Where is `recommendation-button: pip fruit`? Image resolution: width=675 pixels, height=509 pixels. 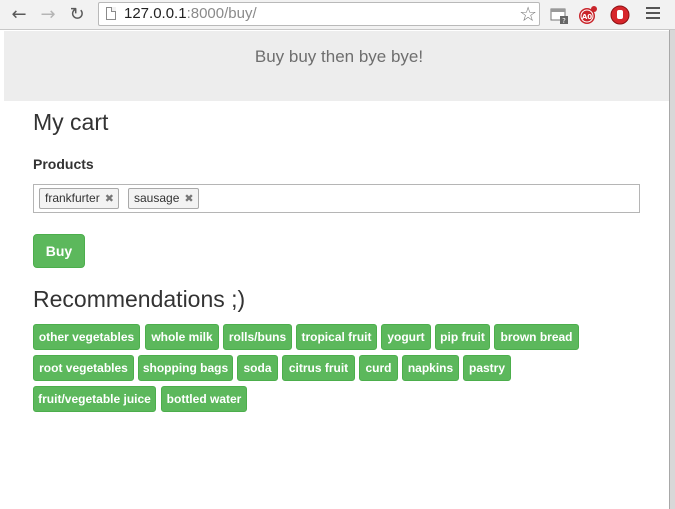 recommendation-button: pip fruit is located at coordinates (462, 337).